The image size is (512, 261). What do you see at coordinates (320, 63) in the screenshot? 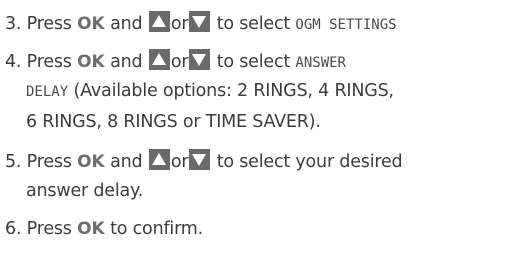
I see `menu-option-code: ANSWER` at bounding box center [320, 63].